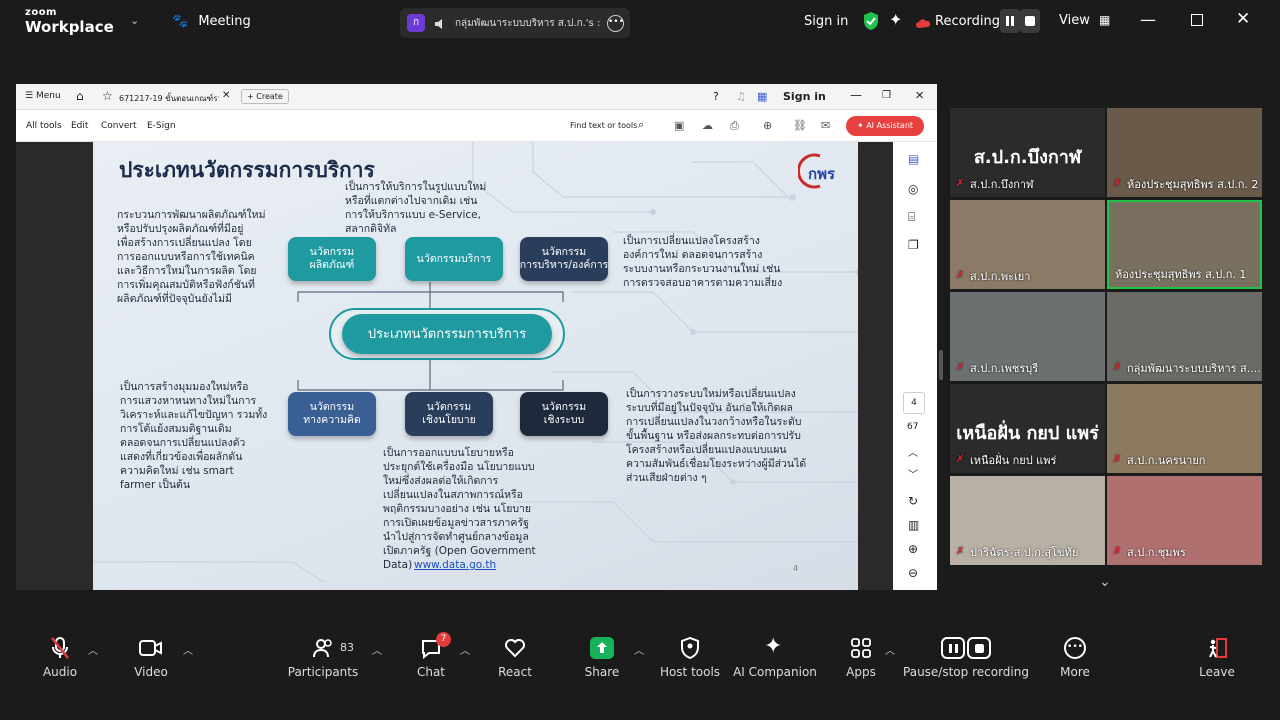 This screenshot has width=1280, height=720. Describe the element at coordinates (1105, 582) in the screenshot. I see `gallery-scroll-down-icon: ⌄` at that location.